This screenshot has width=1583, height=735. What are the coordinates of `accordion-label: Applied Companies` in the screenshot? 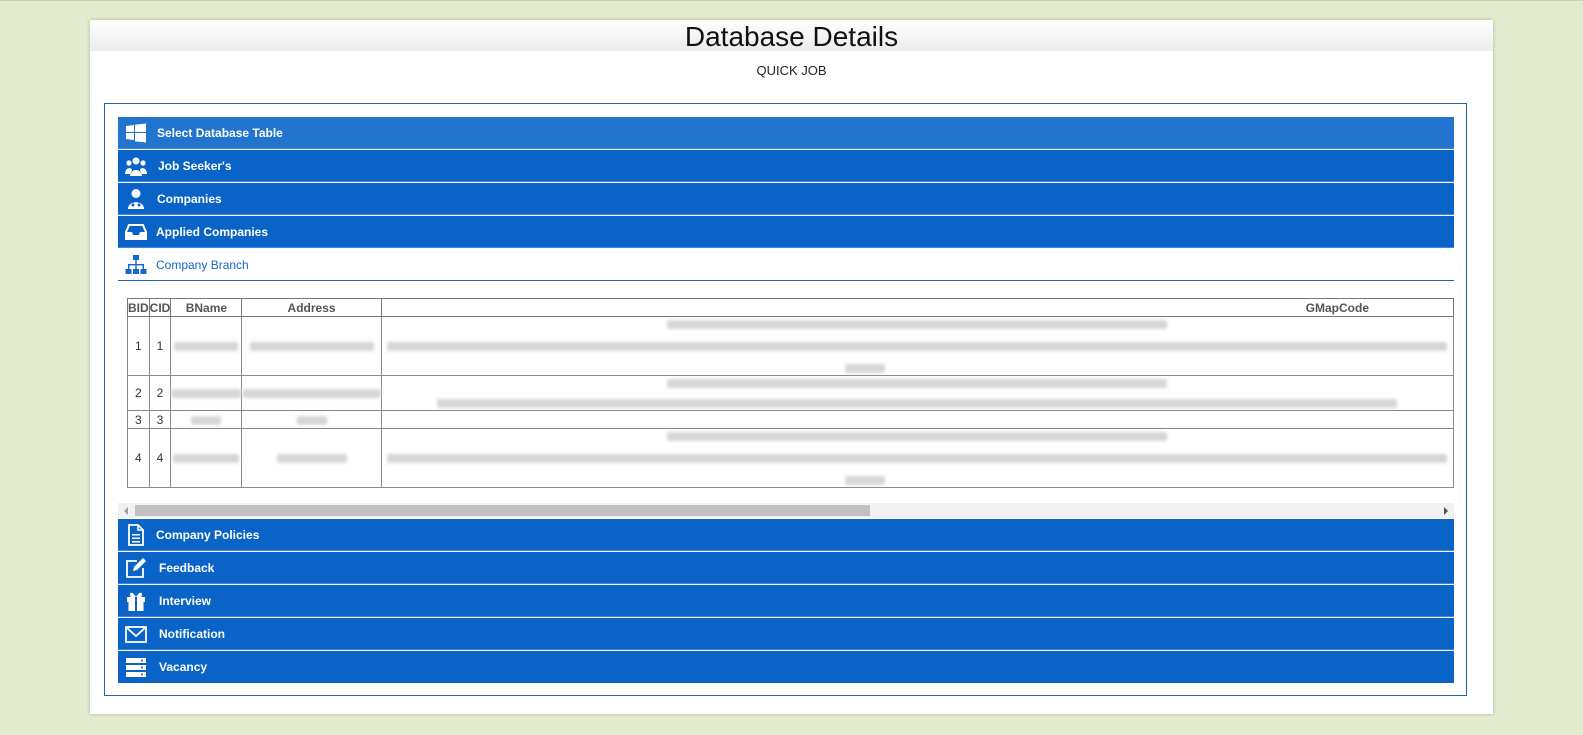 It's located at (212, 232).